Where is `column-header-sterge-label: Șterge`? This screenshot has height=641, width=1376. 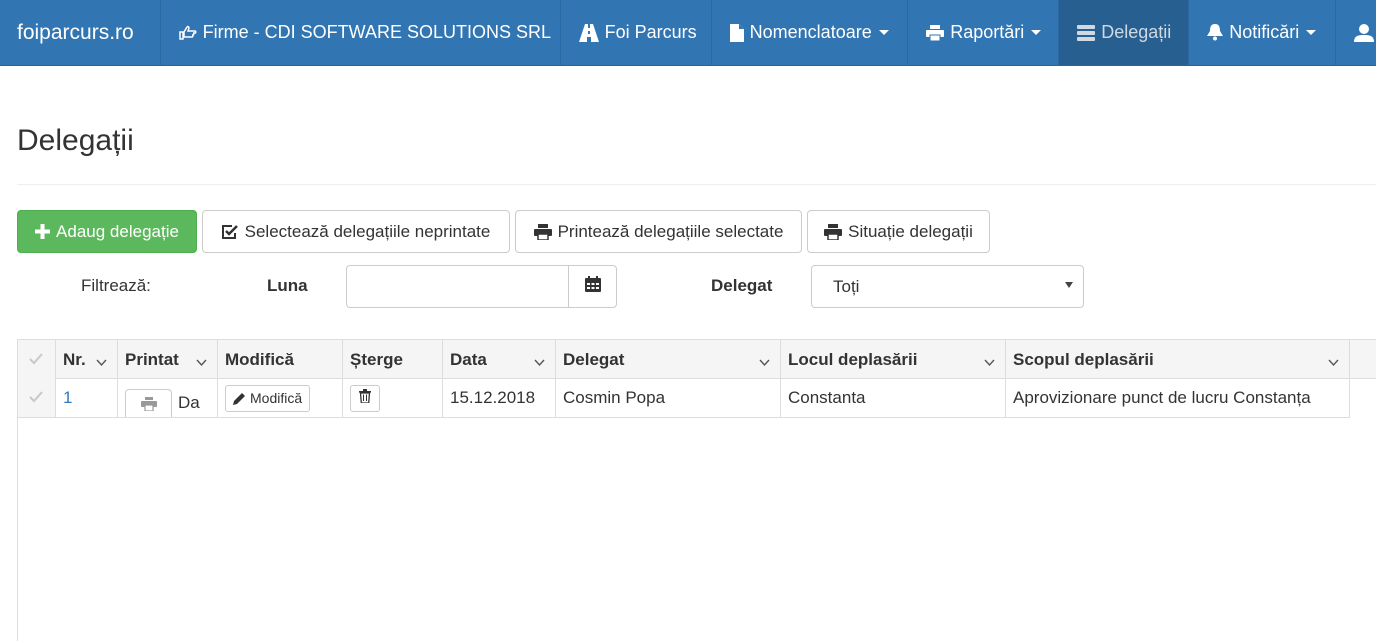 column-header-sterge-label: Șterge is located at coordinates (376, 359).